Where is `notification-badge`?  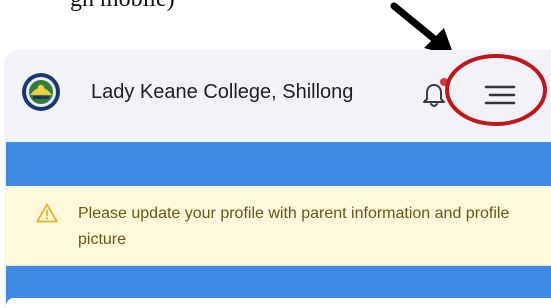 notification-badge is located at coordinates (444, 82).